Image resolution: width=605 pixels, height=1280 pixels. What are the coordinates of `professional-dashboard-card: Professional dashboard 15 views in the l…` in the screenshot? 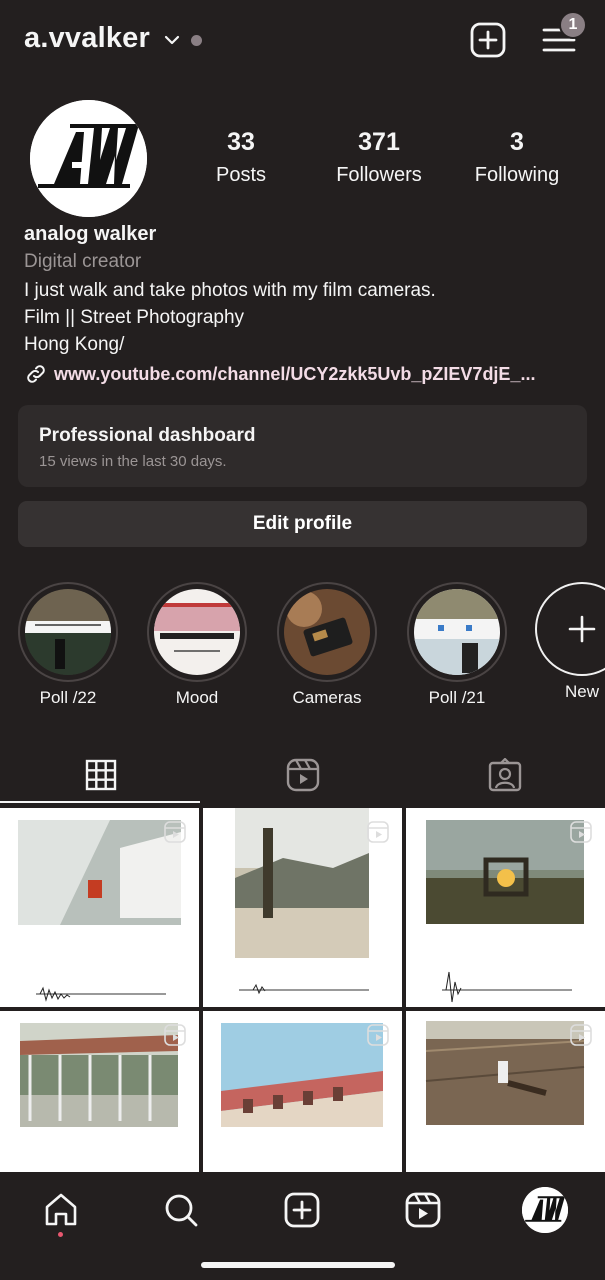 It's located at (302, 446).